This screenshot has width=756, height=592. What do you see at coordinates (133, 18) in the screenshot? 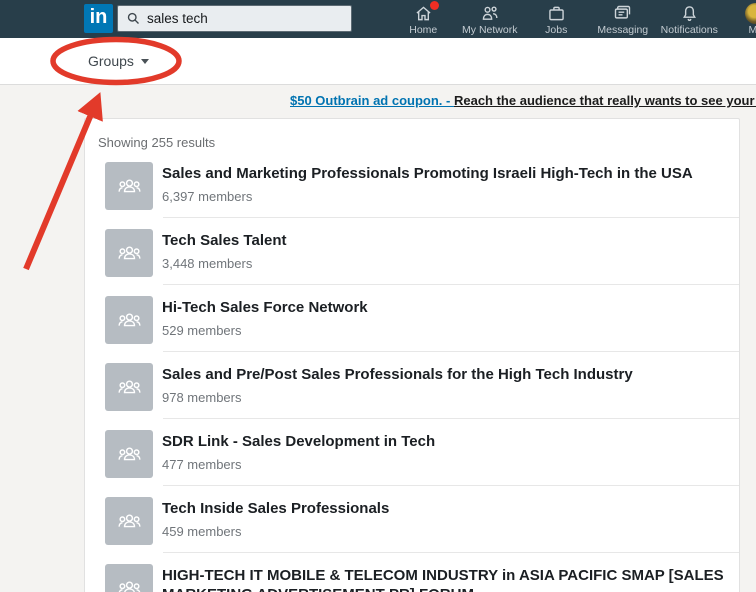
I see `search-icon` at bounding box center [133, 18].